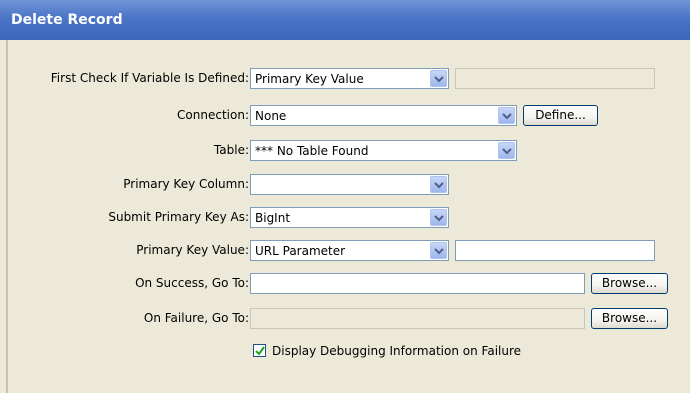 The height and width of the screenshot is (393, 690). I want to click on submit-primary-key-value: BigInt, so click(273, 218).